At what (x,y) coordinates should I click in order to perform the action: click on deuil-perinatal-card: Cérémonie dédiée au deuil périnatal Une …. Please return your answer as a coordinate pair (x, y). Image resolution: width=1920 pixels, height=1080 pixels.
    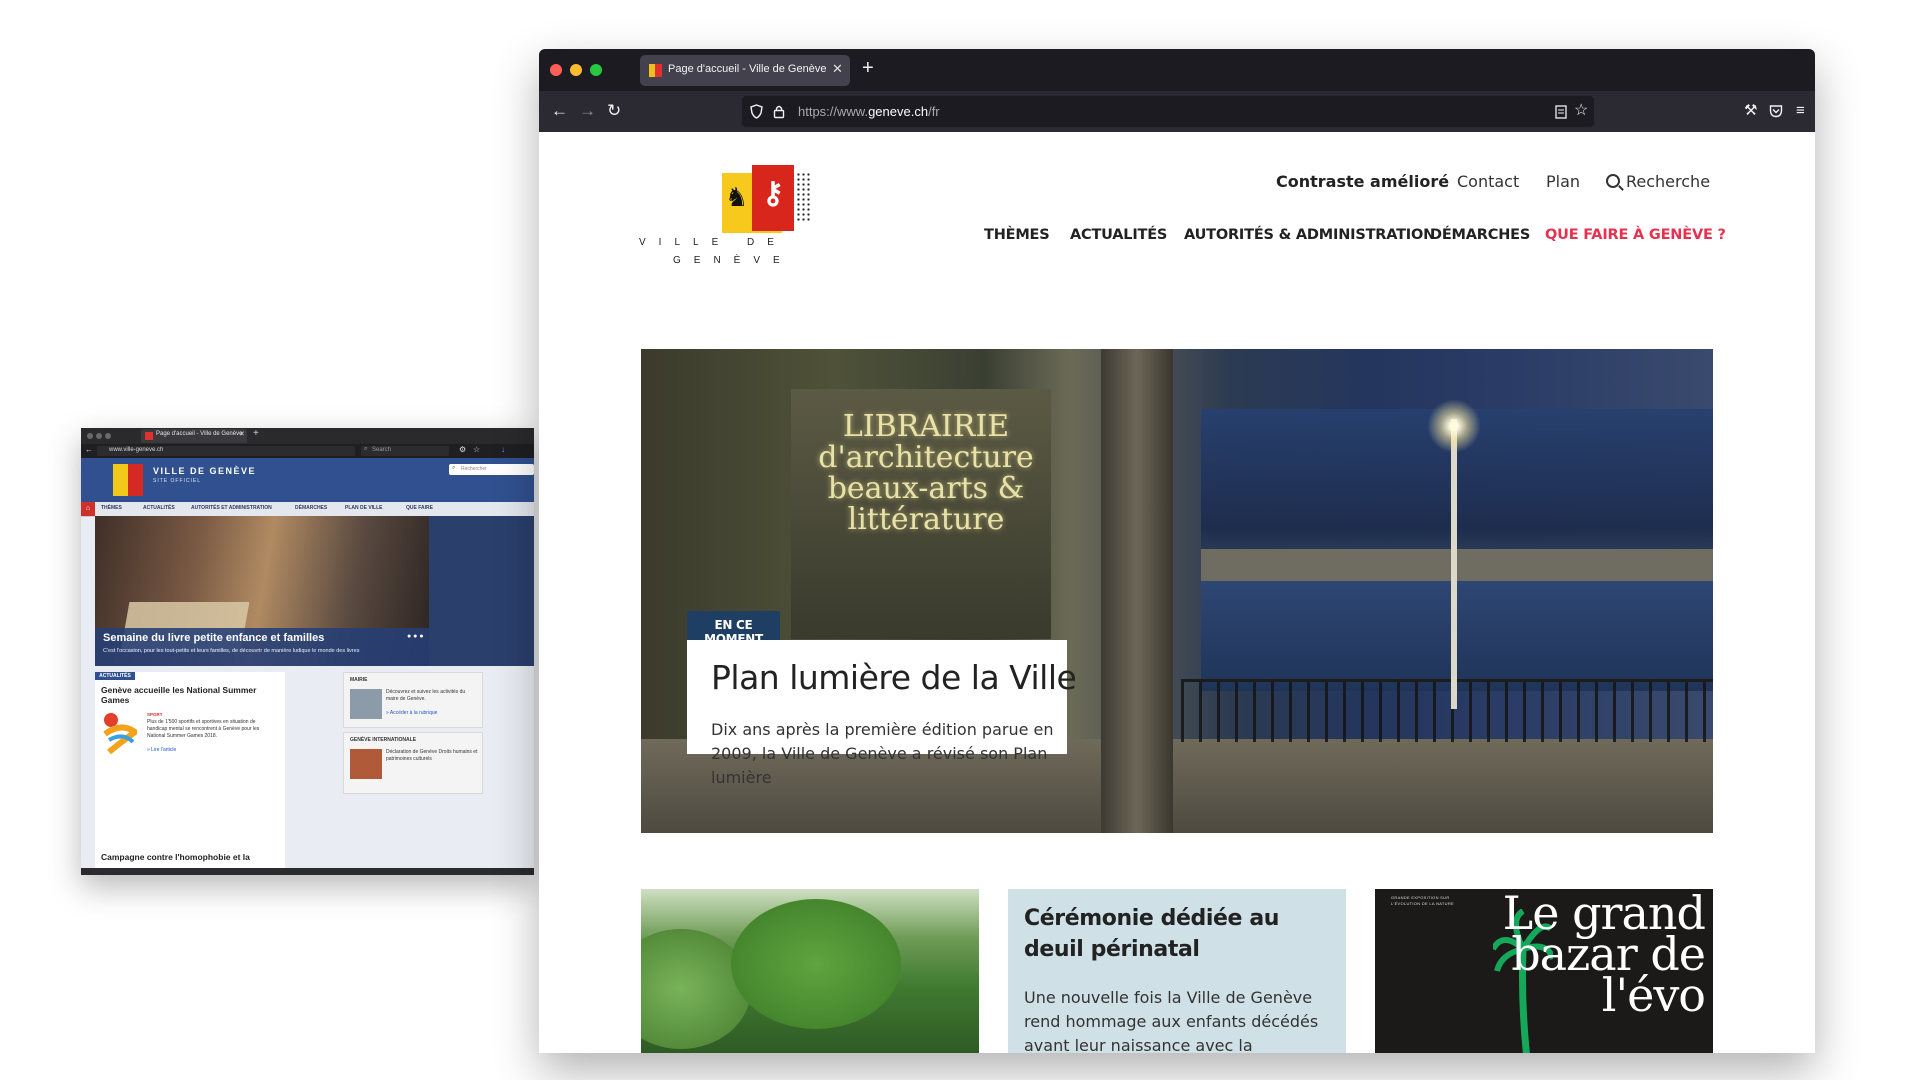
    Looking at the image, I should click on (1177, 971).